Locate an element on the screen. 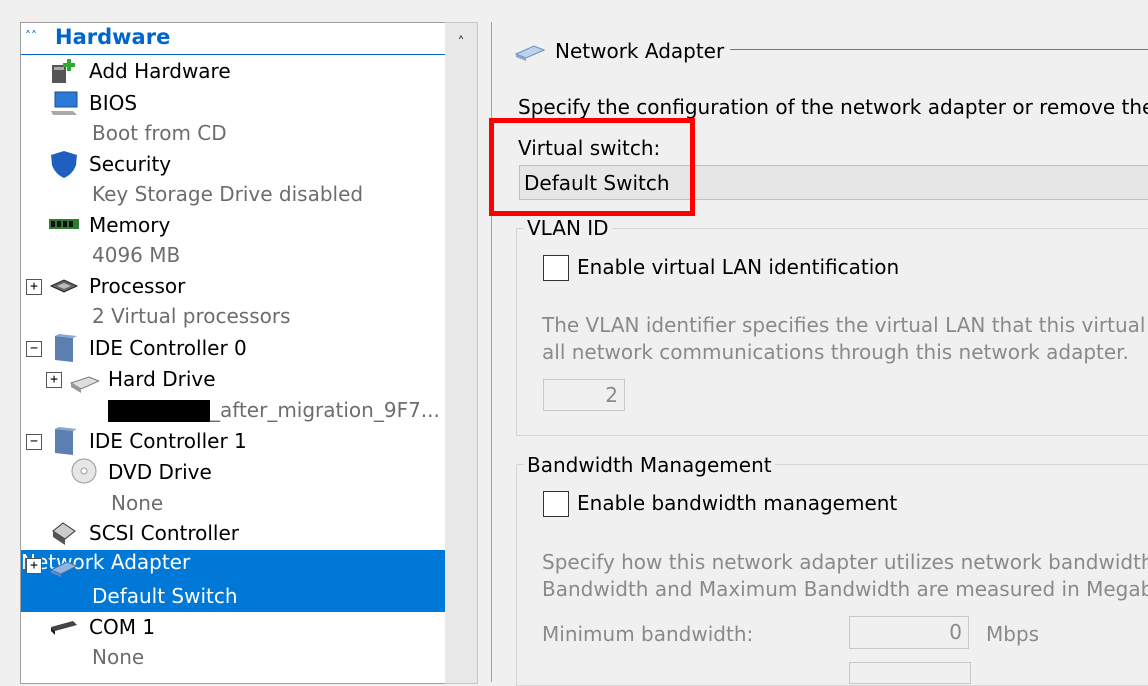  tree-item-label: Processor is located at coordinates (137, 286).